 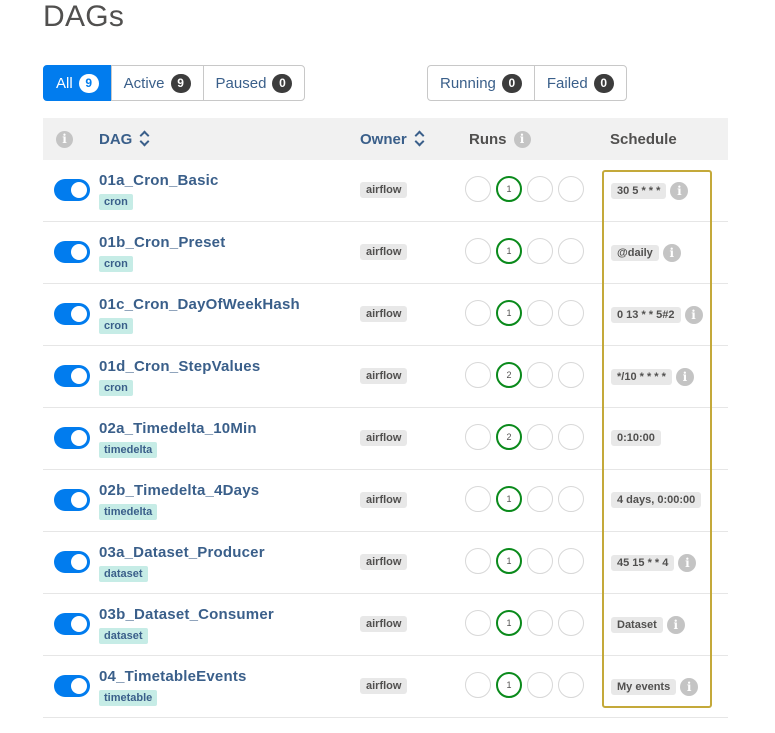 What do you see at coordinates (77, 83) in the screenshot?
I see `filter-all-button: All 9` at bounding box center [77, 83].